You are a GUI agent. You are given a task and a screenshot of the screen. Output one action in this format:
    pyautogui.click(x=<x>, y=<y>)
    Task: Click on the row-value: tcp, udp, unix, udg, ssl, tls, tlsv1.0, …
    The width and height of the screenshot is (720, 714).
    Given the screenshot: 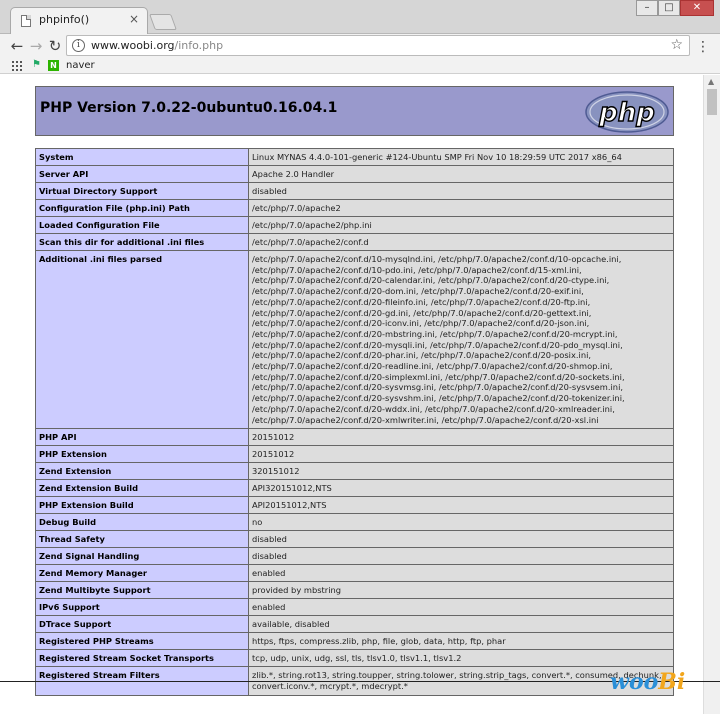 What is the action you would take?
    pyautogui.click(x=461, y=658)
    